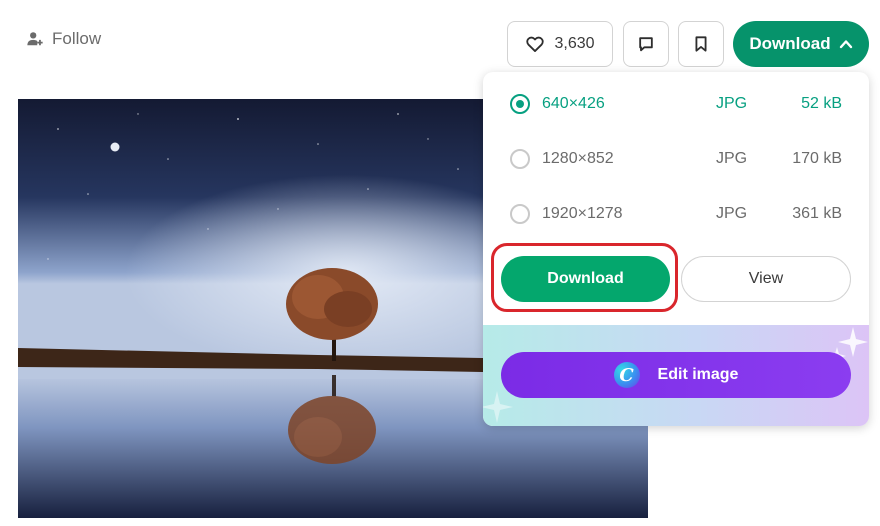 This screenshot has height=526, width=880. What do you see at coordinates (35, 39) in the screenshot?
I see `add-user-icon` at bounding box center [35, 39].